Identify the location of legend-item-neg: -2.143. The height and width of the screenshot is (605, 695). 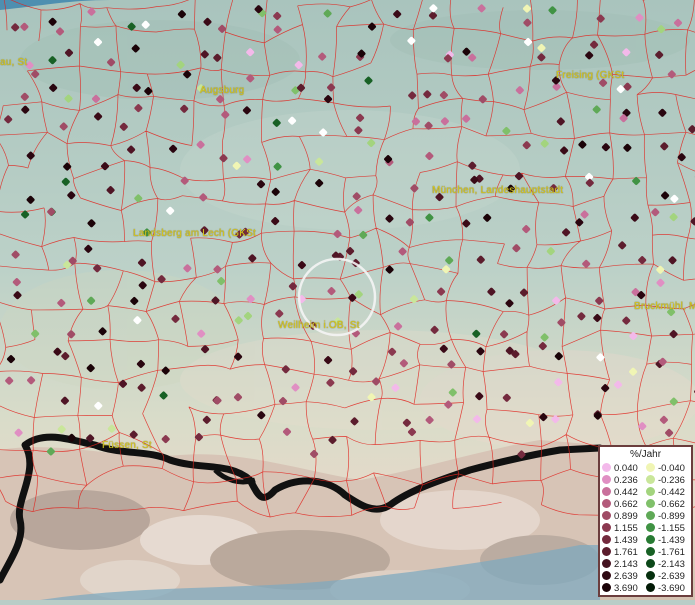
(665, 565).